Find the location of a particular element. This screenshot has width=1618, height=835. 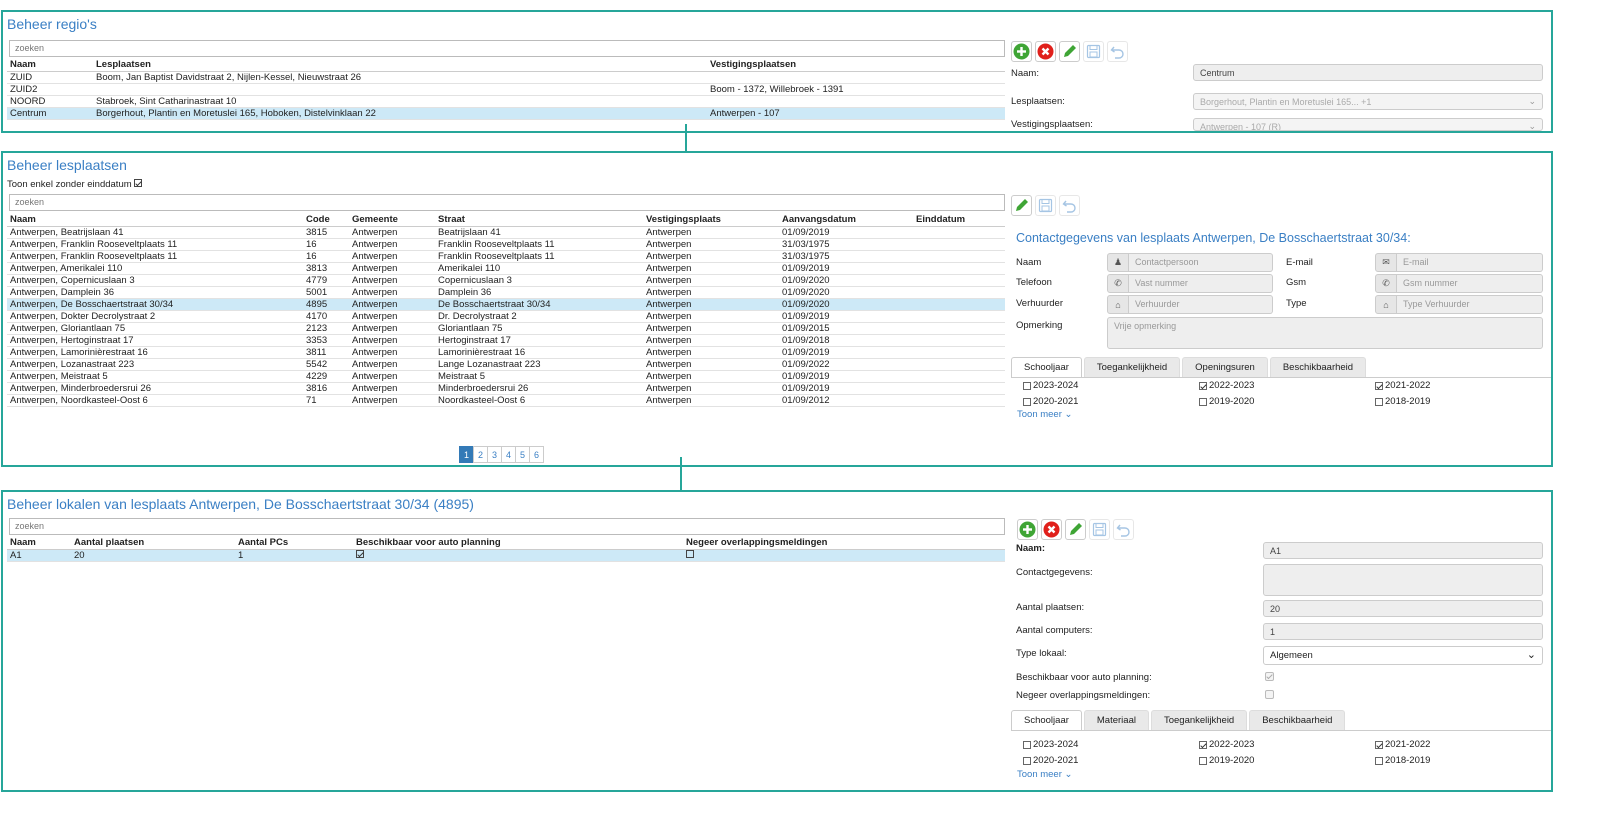

column-header: Code is located at coordinates (326, 220).